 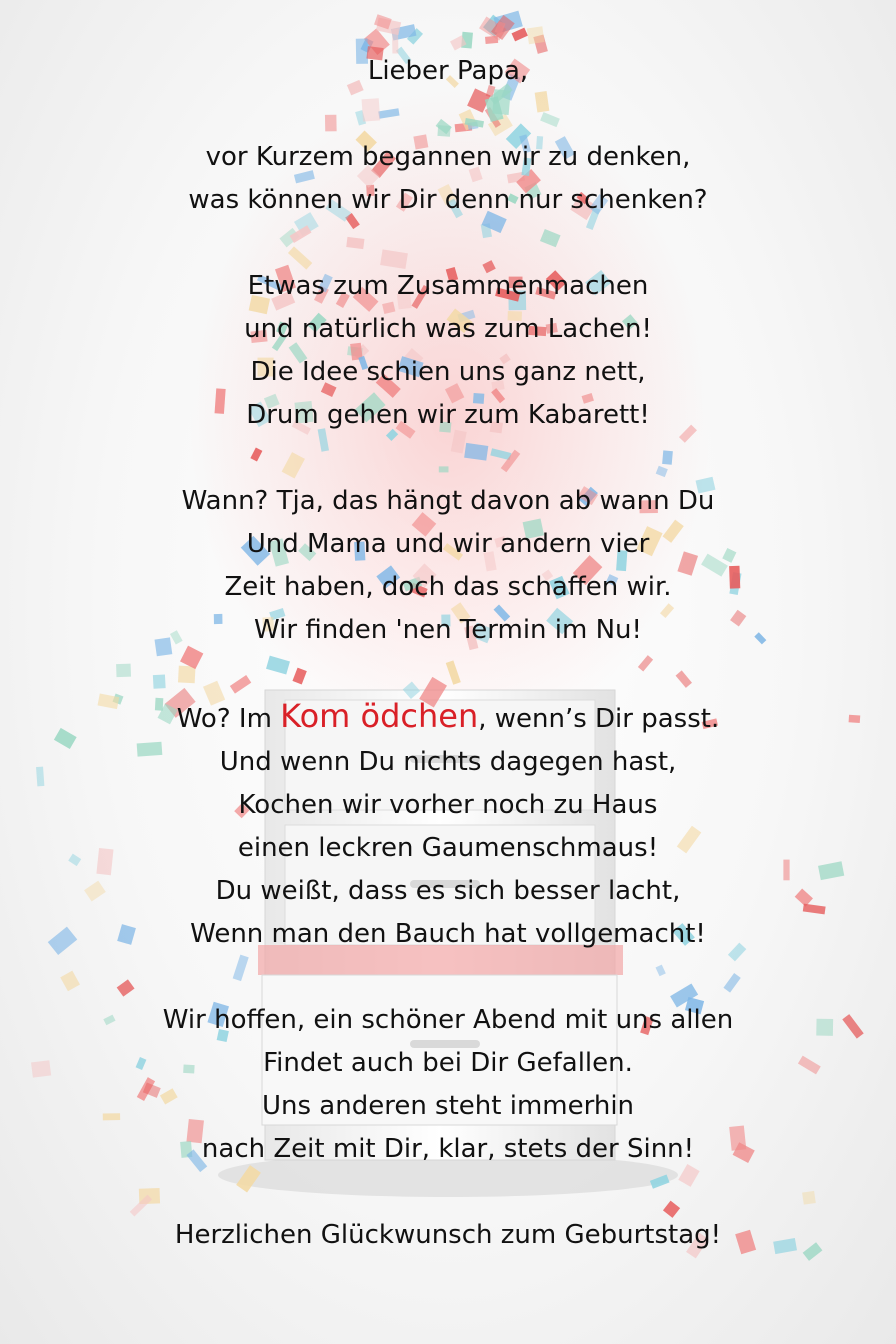 What do you see at coordinates (448, 934) in the screenshot?
I see `stanza4-line: Wenn man den Bauch hat vollgemacht!` at bounding box center [448, 934].